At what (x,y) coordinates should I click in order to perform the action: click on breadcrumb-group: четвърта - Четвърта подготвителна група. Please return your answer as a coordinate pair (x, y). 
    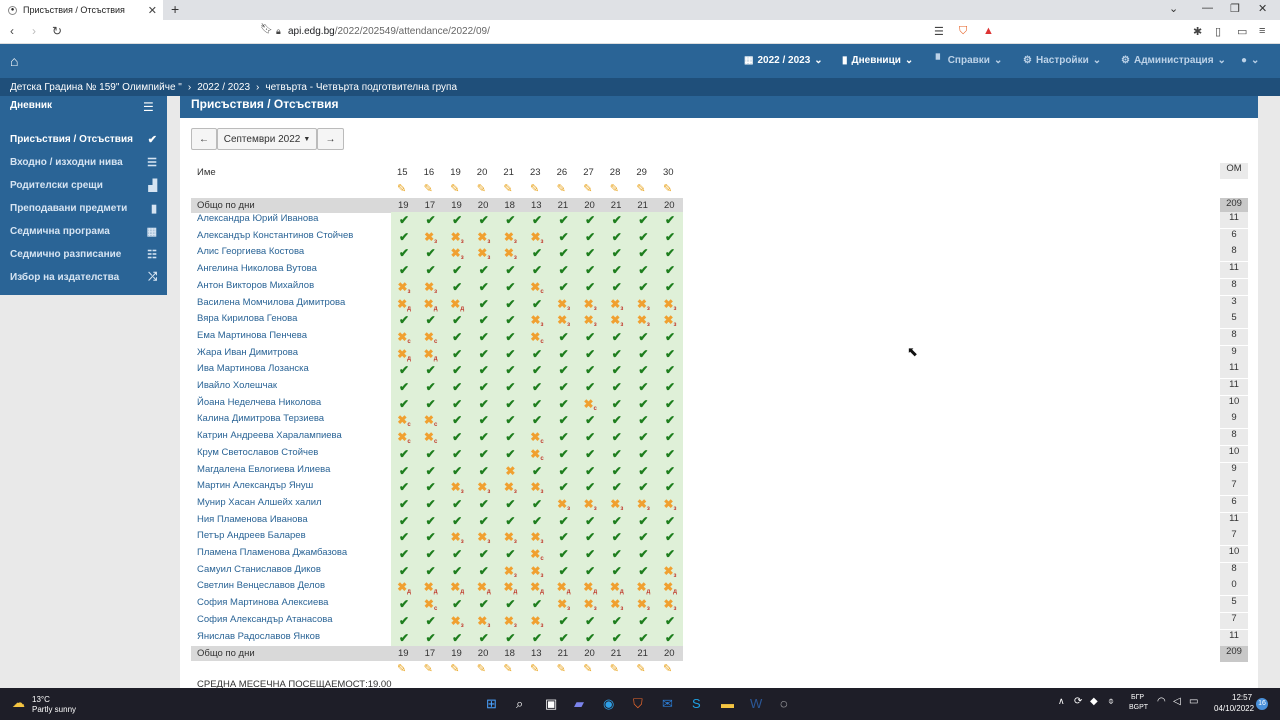
    Looking at the image, I should click on (361, 87).